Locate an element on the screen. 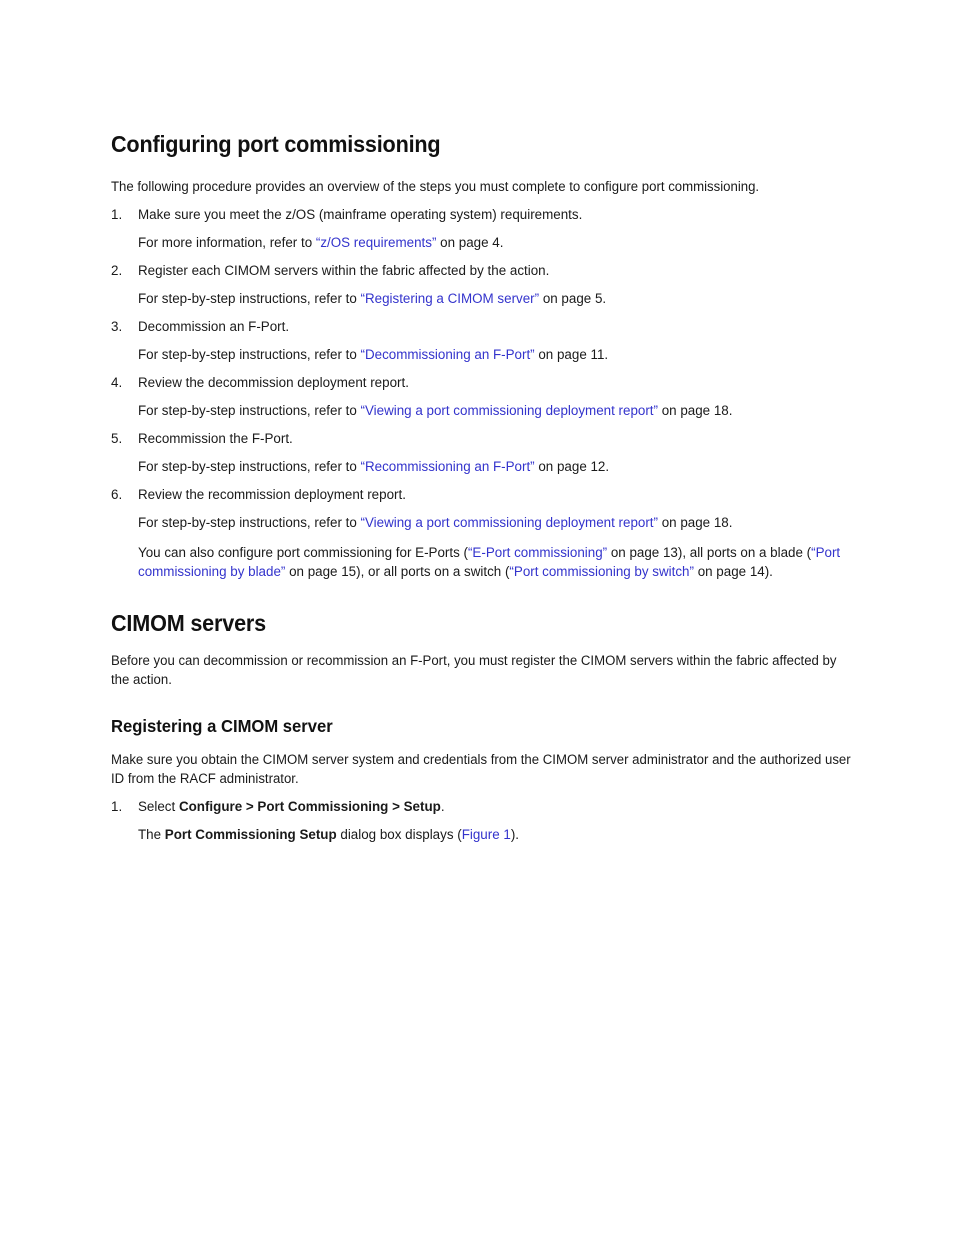 This screenshot has width=954, height=1235. cross-reference-link-switch: “Port commissioning by switch” is located at coordinates (601, 571).